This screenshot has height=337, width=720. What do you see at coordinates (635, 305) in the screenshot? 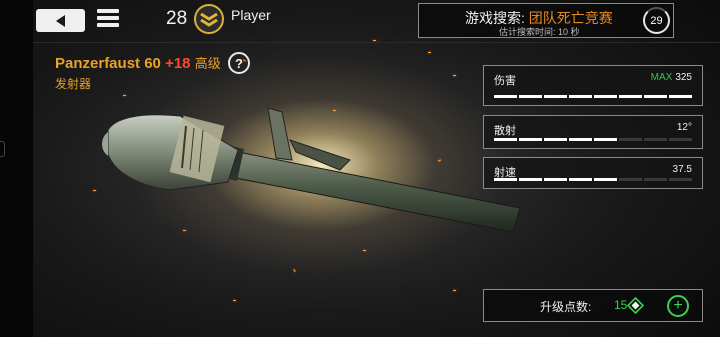
I see `diamond-icon` at bounding box center [635, 305].